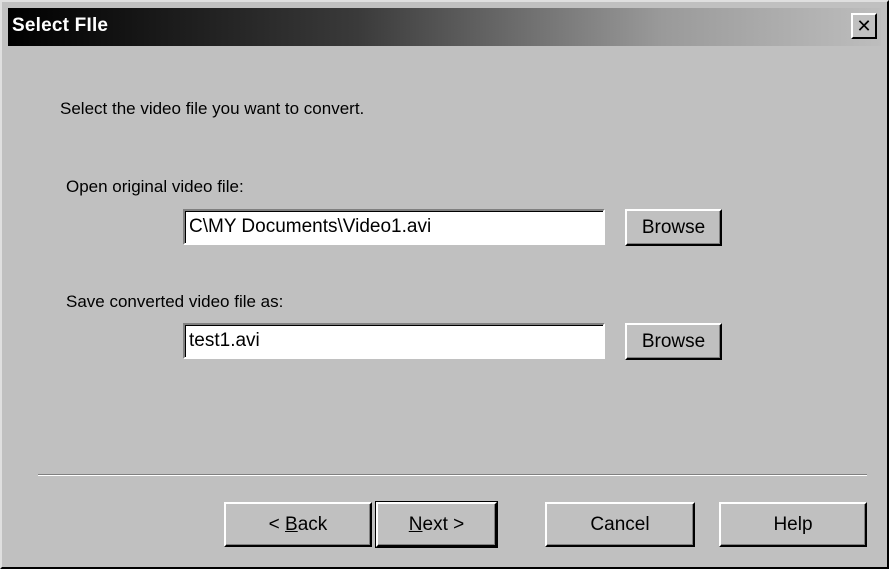 The width and height of the screenshot is (889, 569). What do you see at coordinates (452, 475) in the screenshot?
I see `footer-separator` at bounding box center [452, 475].